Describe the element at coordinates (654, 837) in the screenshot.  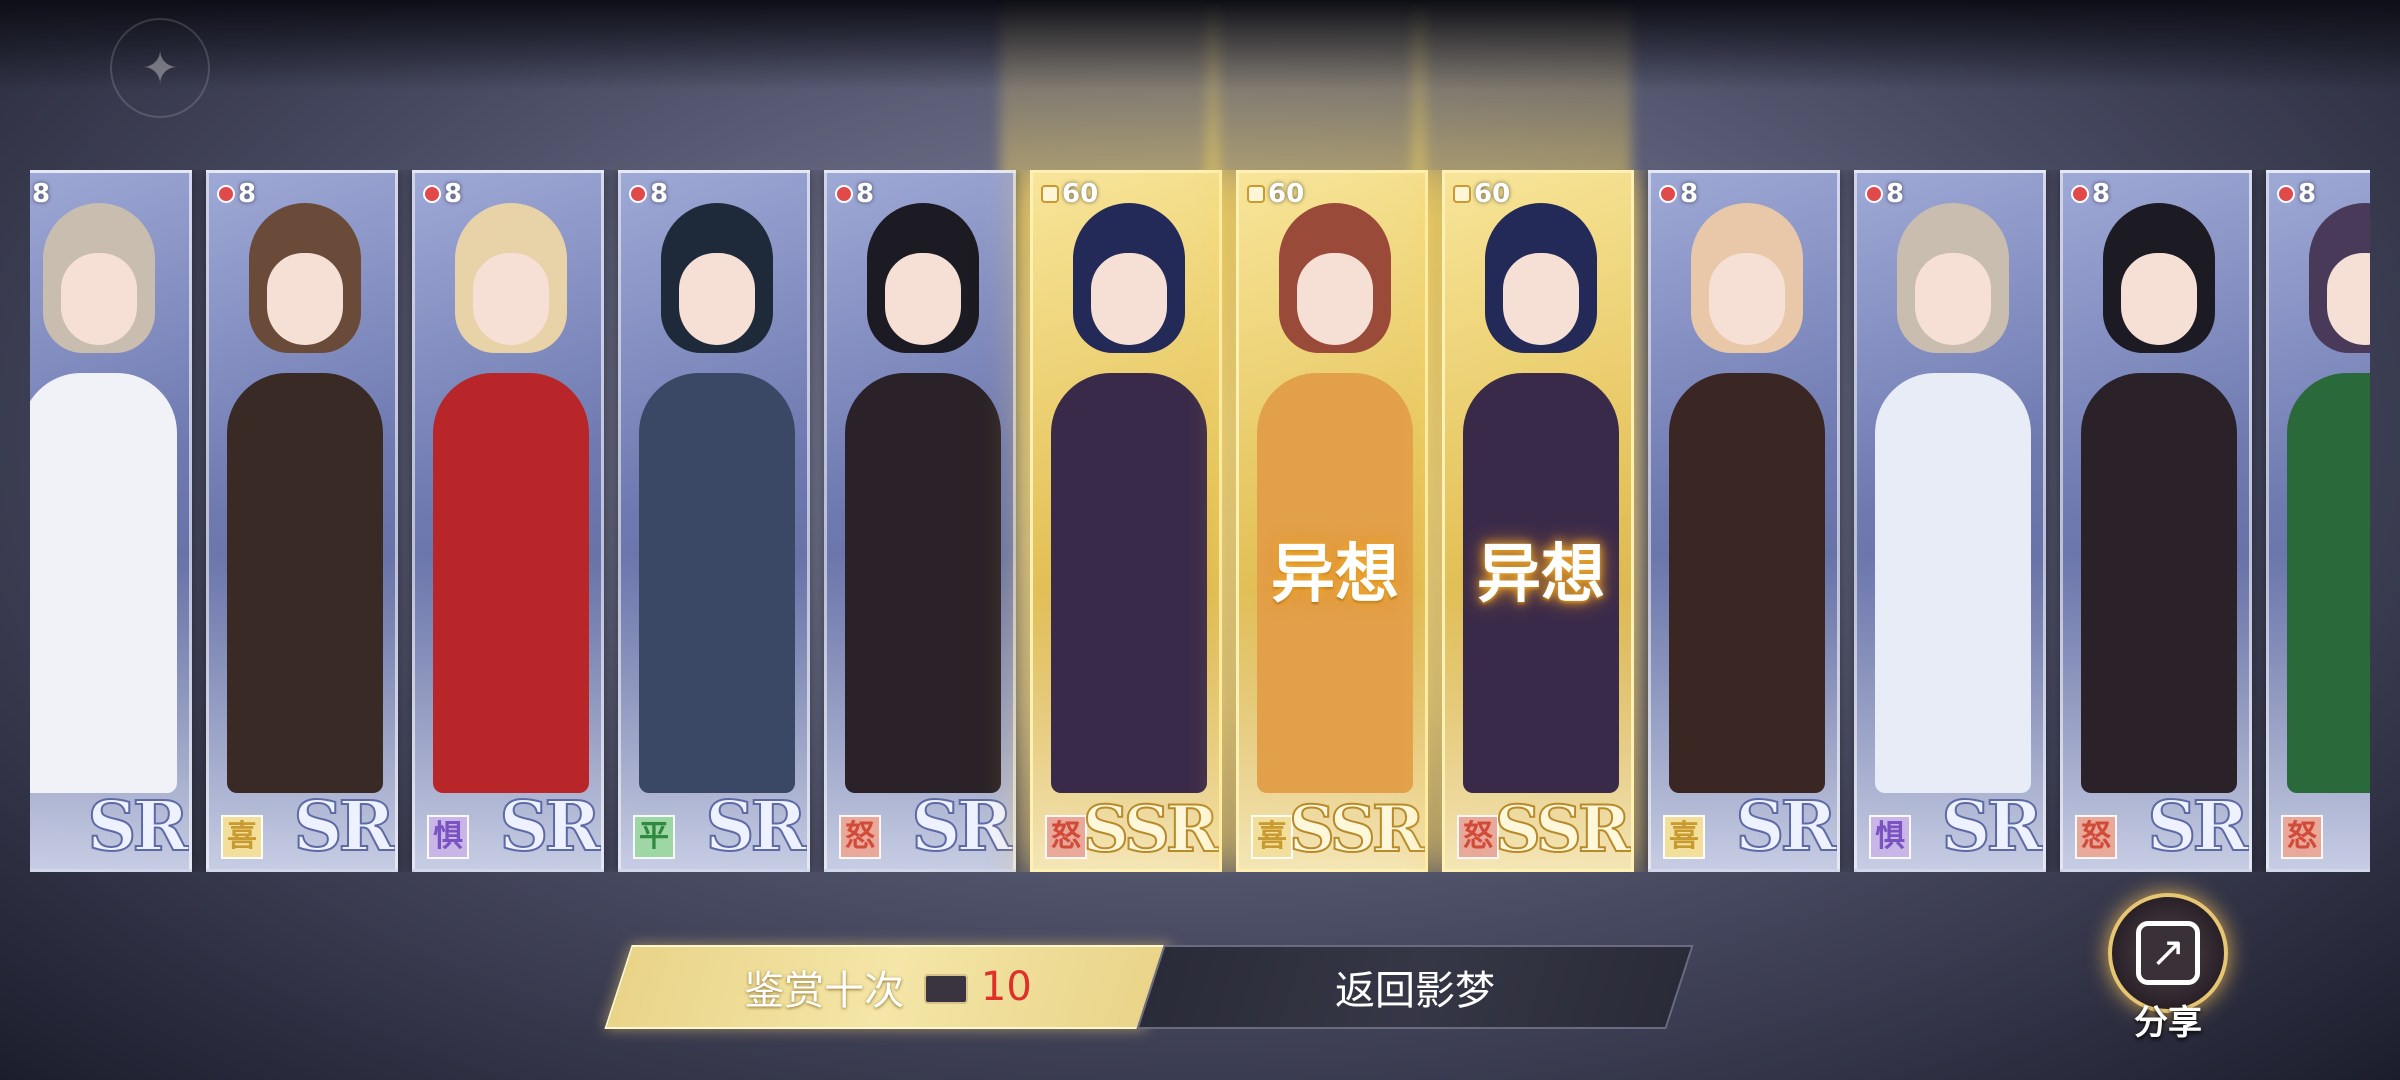
I see `mood-badge: 平` at that location.